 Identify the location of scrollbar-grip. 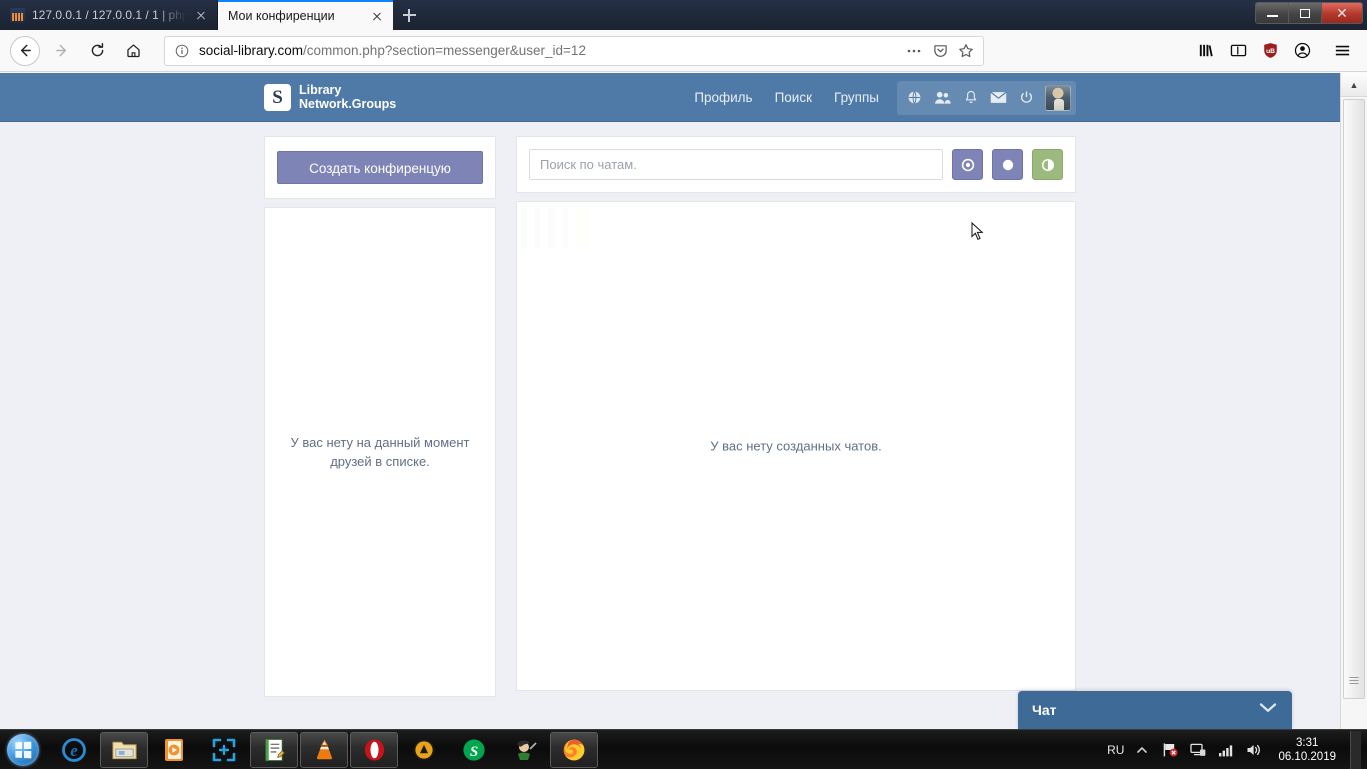
(1354, 680).